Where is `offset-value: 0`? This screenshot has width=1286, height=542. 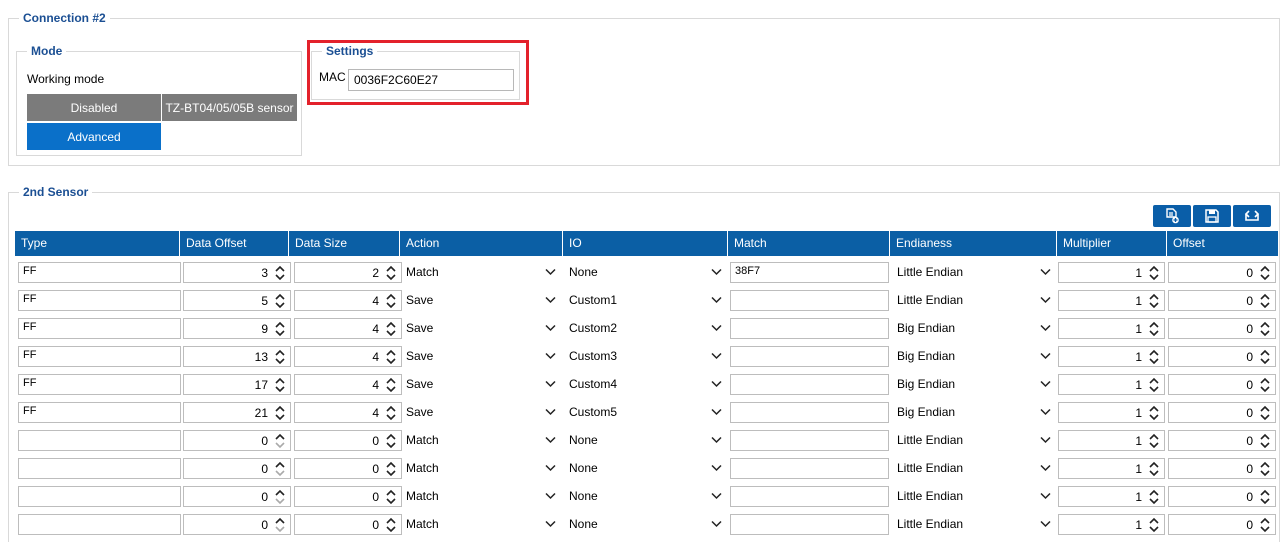 offset-value: 0 is located at coordinates (1249, 525).